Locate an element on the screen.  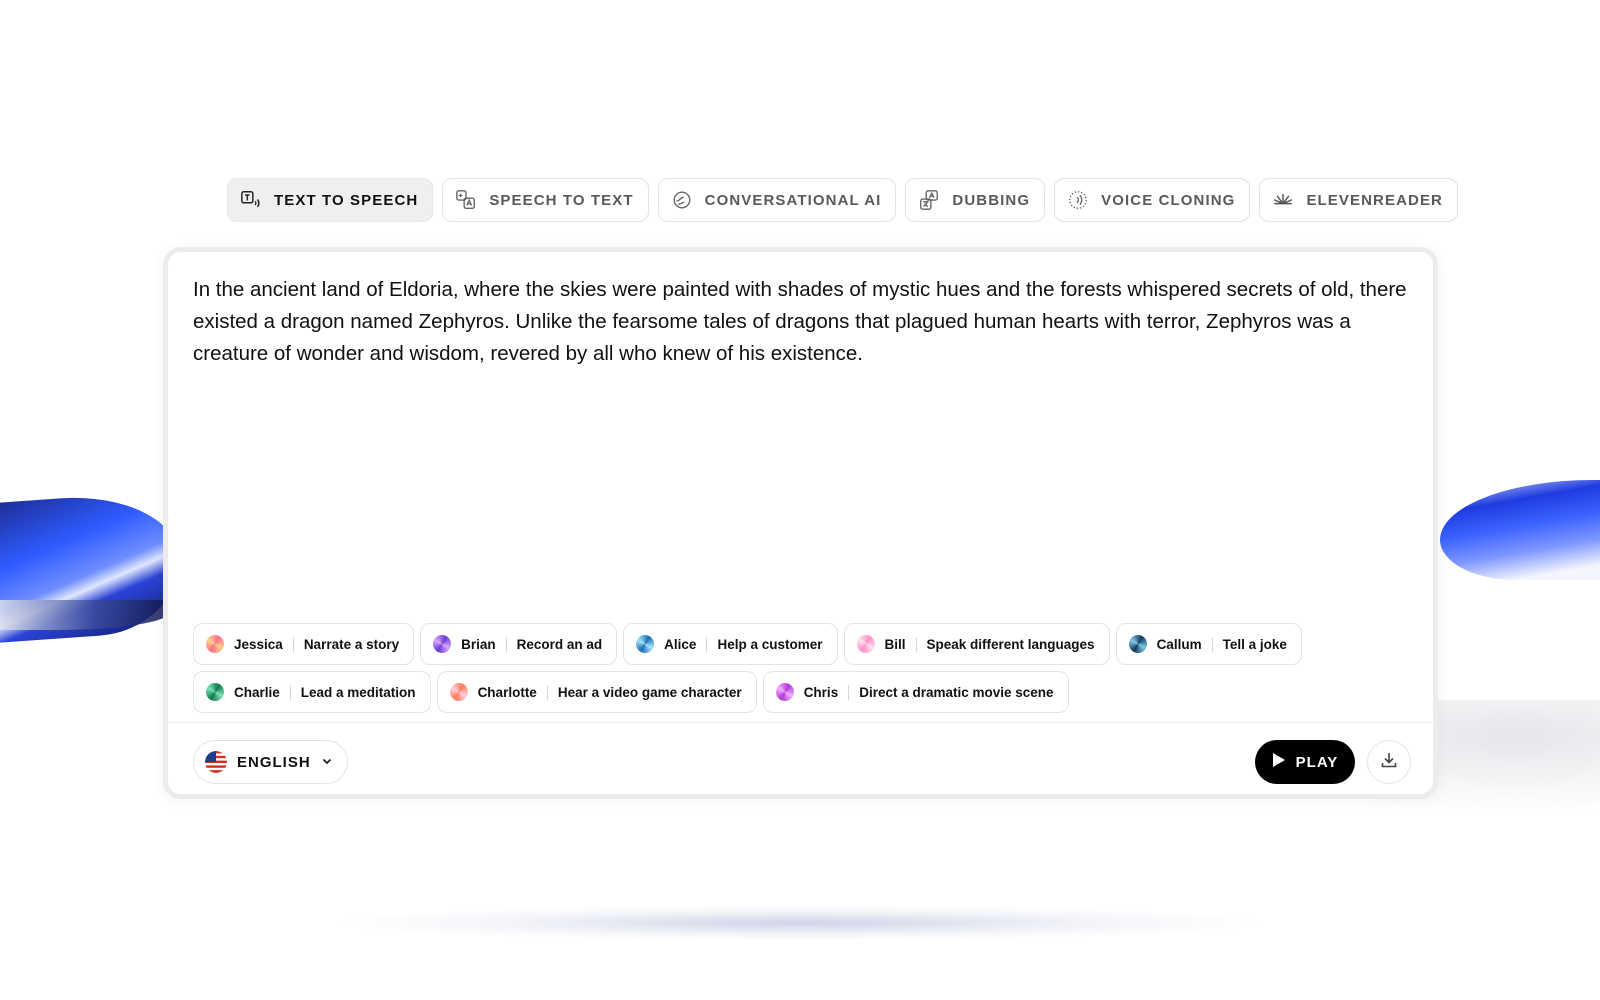
voice-name: Bill is located at coordinates (895, 644).